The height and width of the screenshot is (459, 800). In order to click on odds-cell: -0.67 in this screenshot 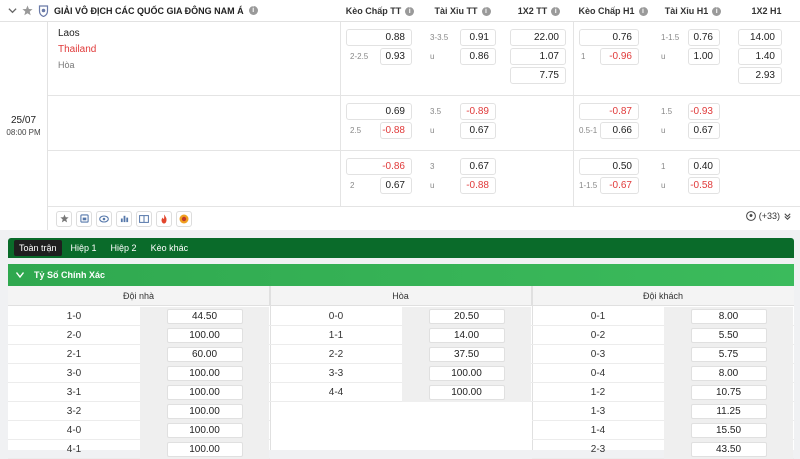, I will do `click(619, 185)`.